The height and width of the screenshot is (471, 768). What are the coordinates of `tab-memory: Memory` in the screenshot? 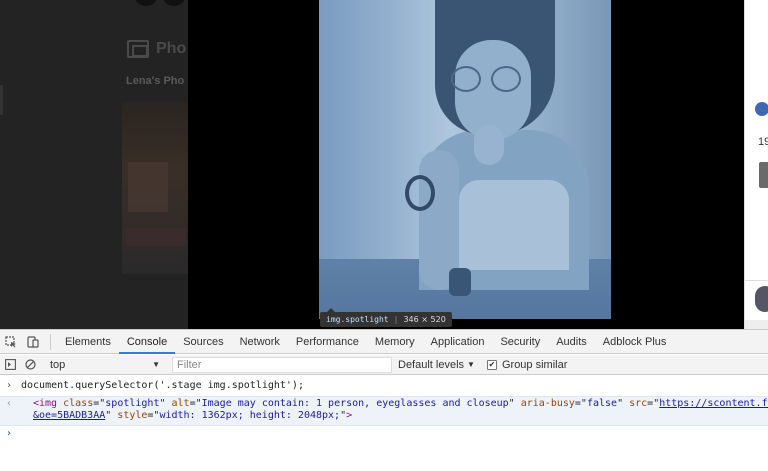 It's located at (395, 341).